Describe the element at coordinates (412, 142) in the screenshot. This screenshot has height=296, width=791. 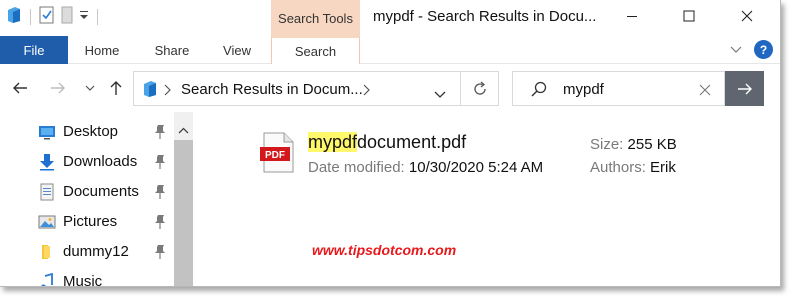
I see `file-name-rest: document.pdf` at that location.